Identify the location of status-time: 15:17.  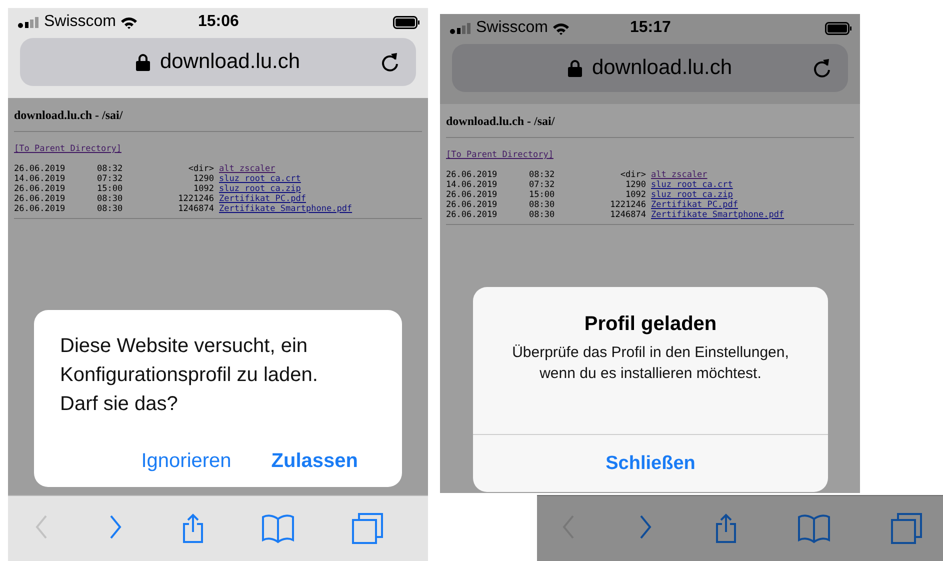
(650, 28).